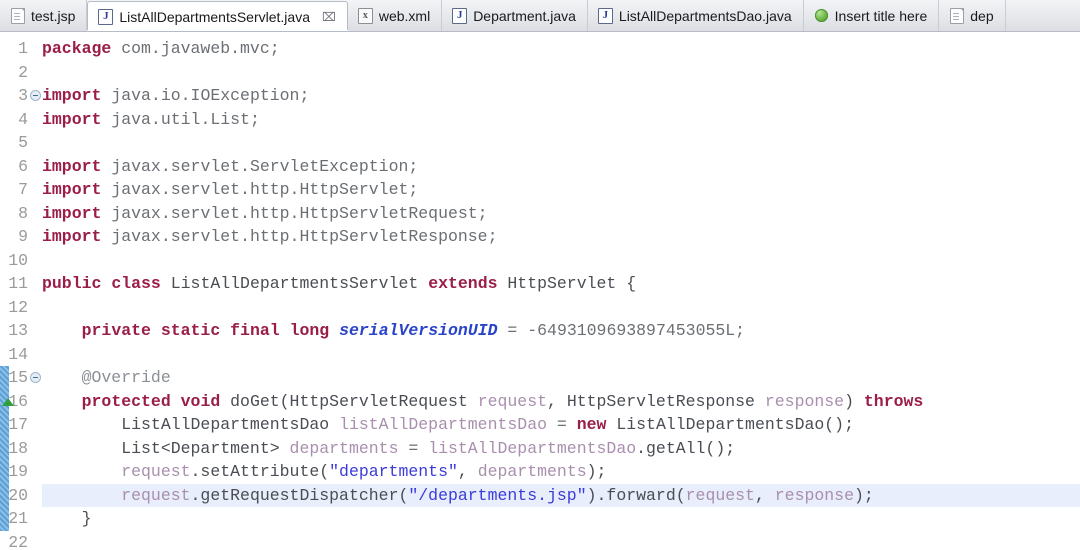 This screenshot has height=550, width=1080. Describe the element at coordinates (685, 448) in the screenshot. I see `code-token: .getAll();` at that location.